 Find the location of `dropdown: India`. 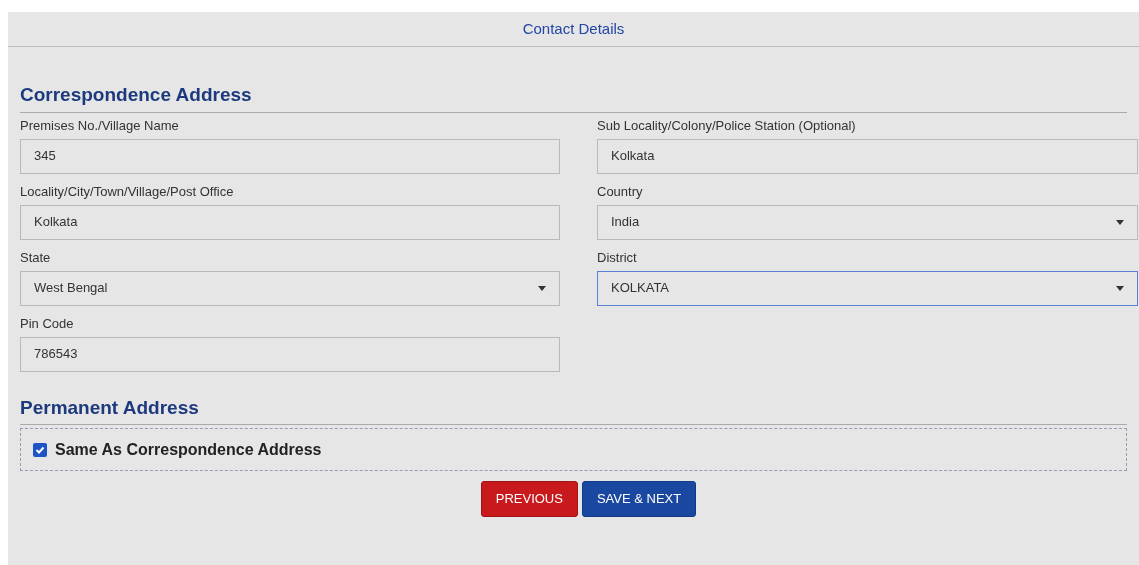

dropdown: India is located at coordinates (867, 222).